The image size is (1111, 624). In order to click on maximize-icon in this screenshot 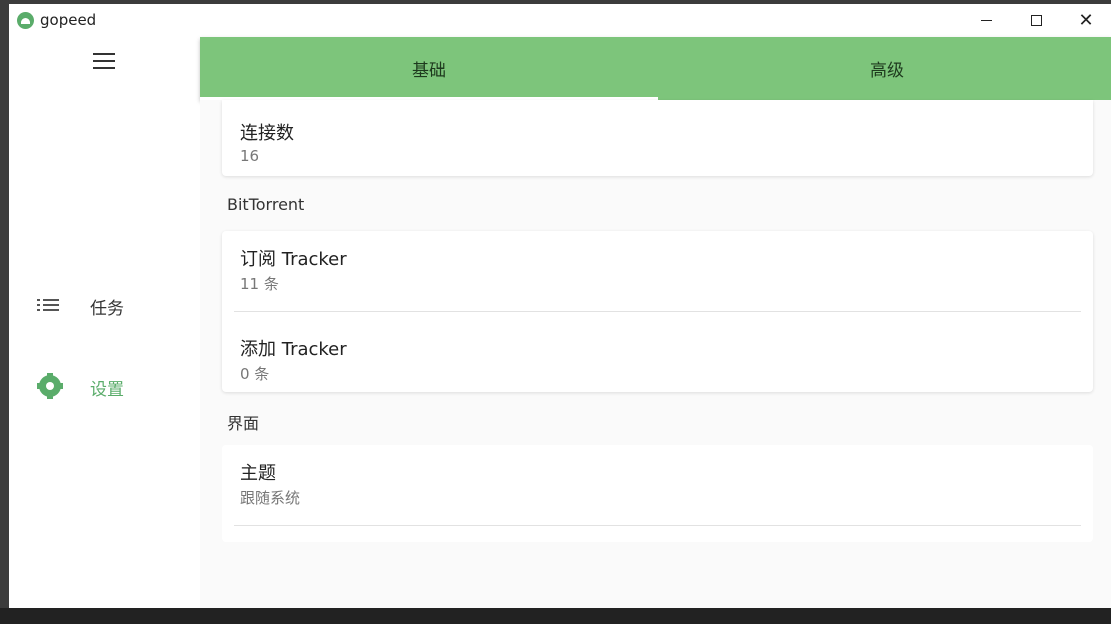, I will do `click(1036, 20)`.